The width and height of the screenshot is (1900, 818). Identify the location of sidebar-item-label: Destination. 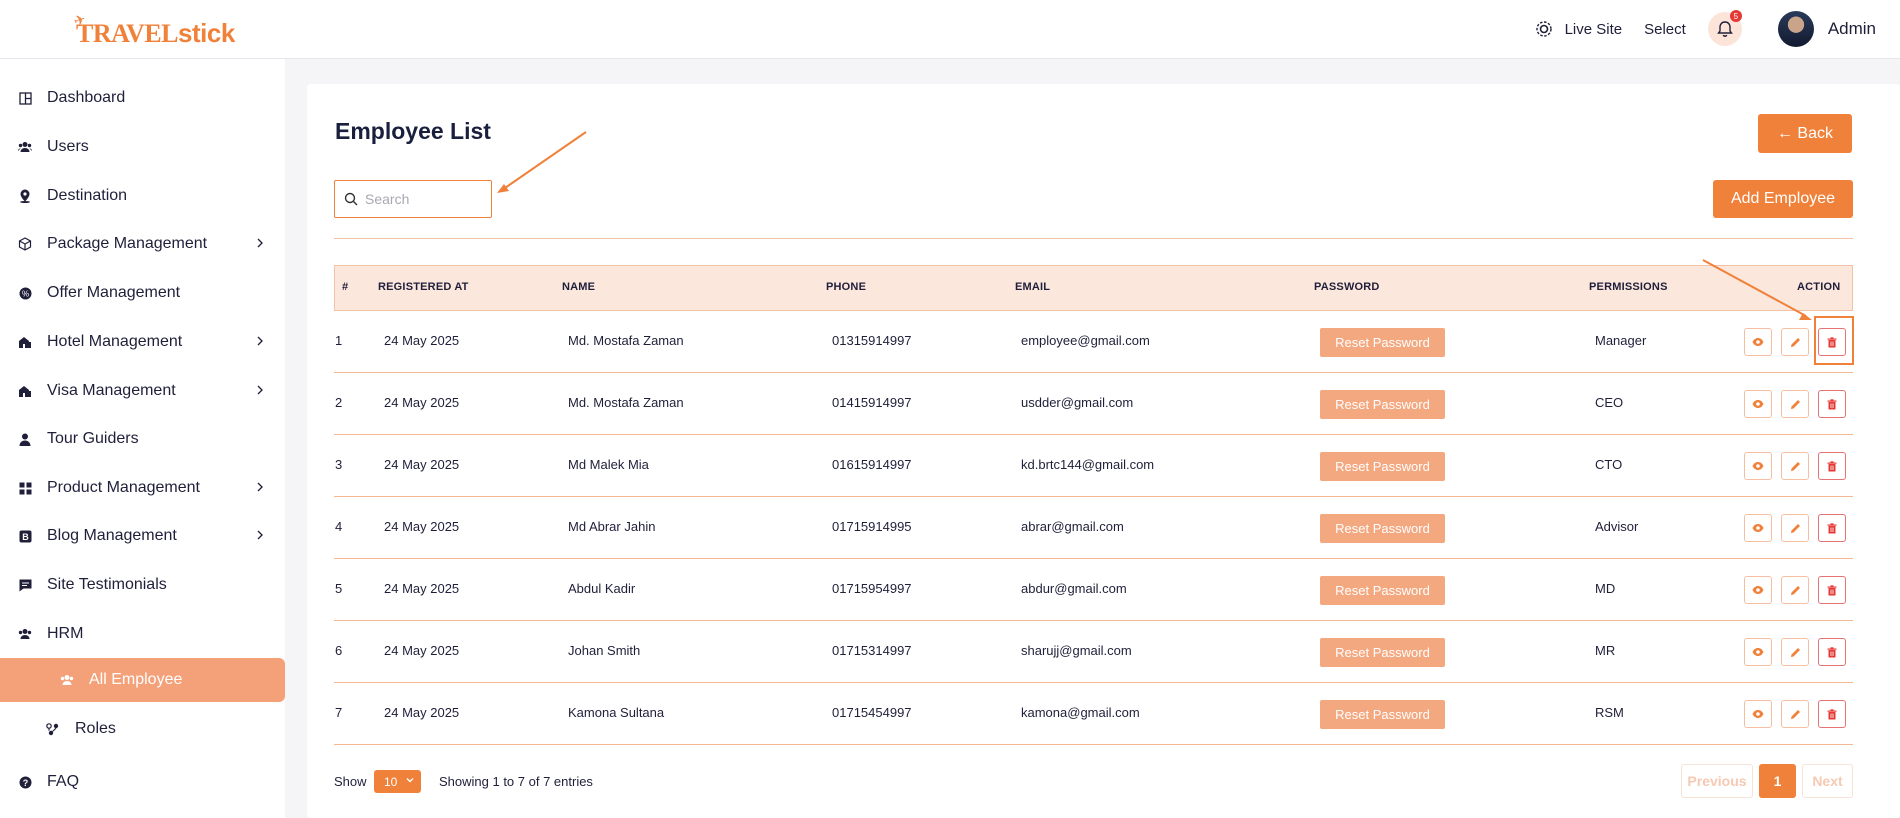
(87, 195).